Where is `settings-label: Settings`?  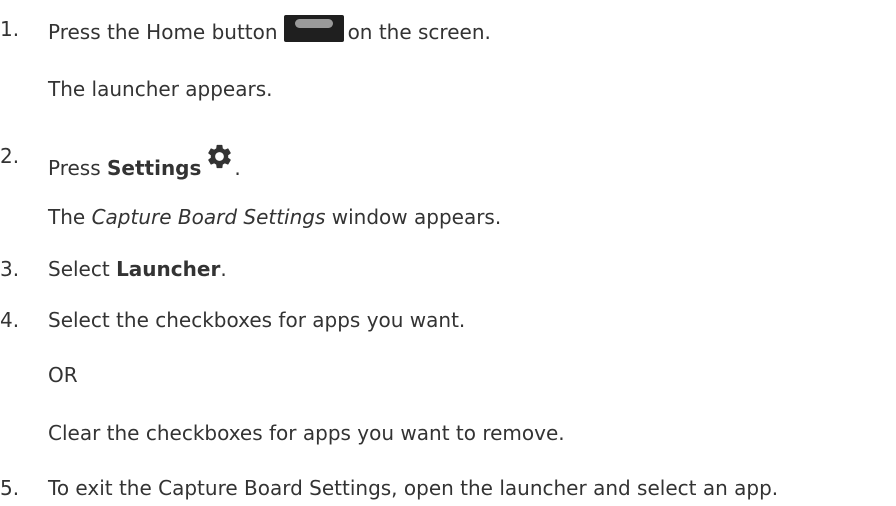
settings-label: Settings is located at coordinates (154, 168).